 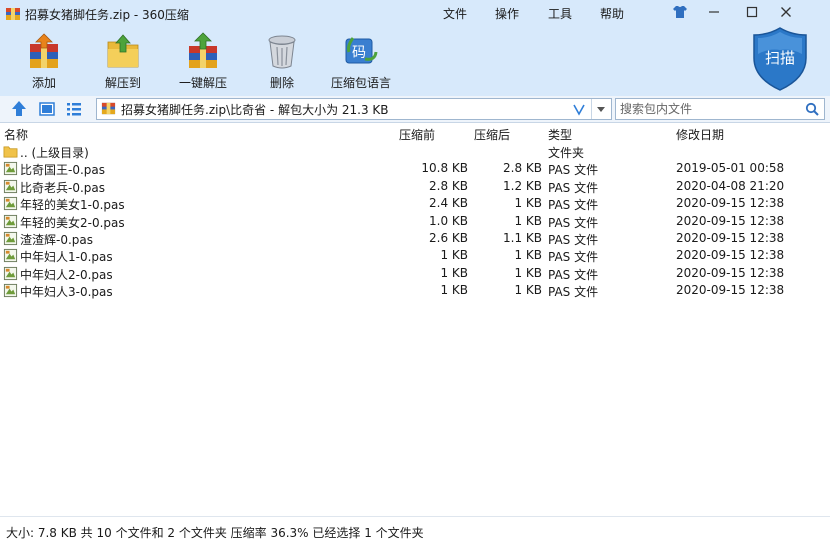 I want to click on menu-operation: 操作, so click(x=507, y=13).